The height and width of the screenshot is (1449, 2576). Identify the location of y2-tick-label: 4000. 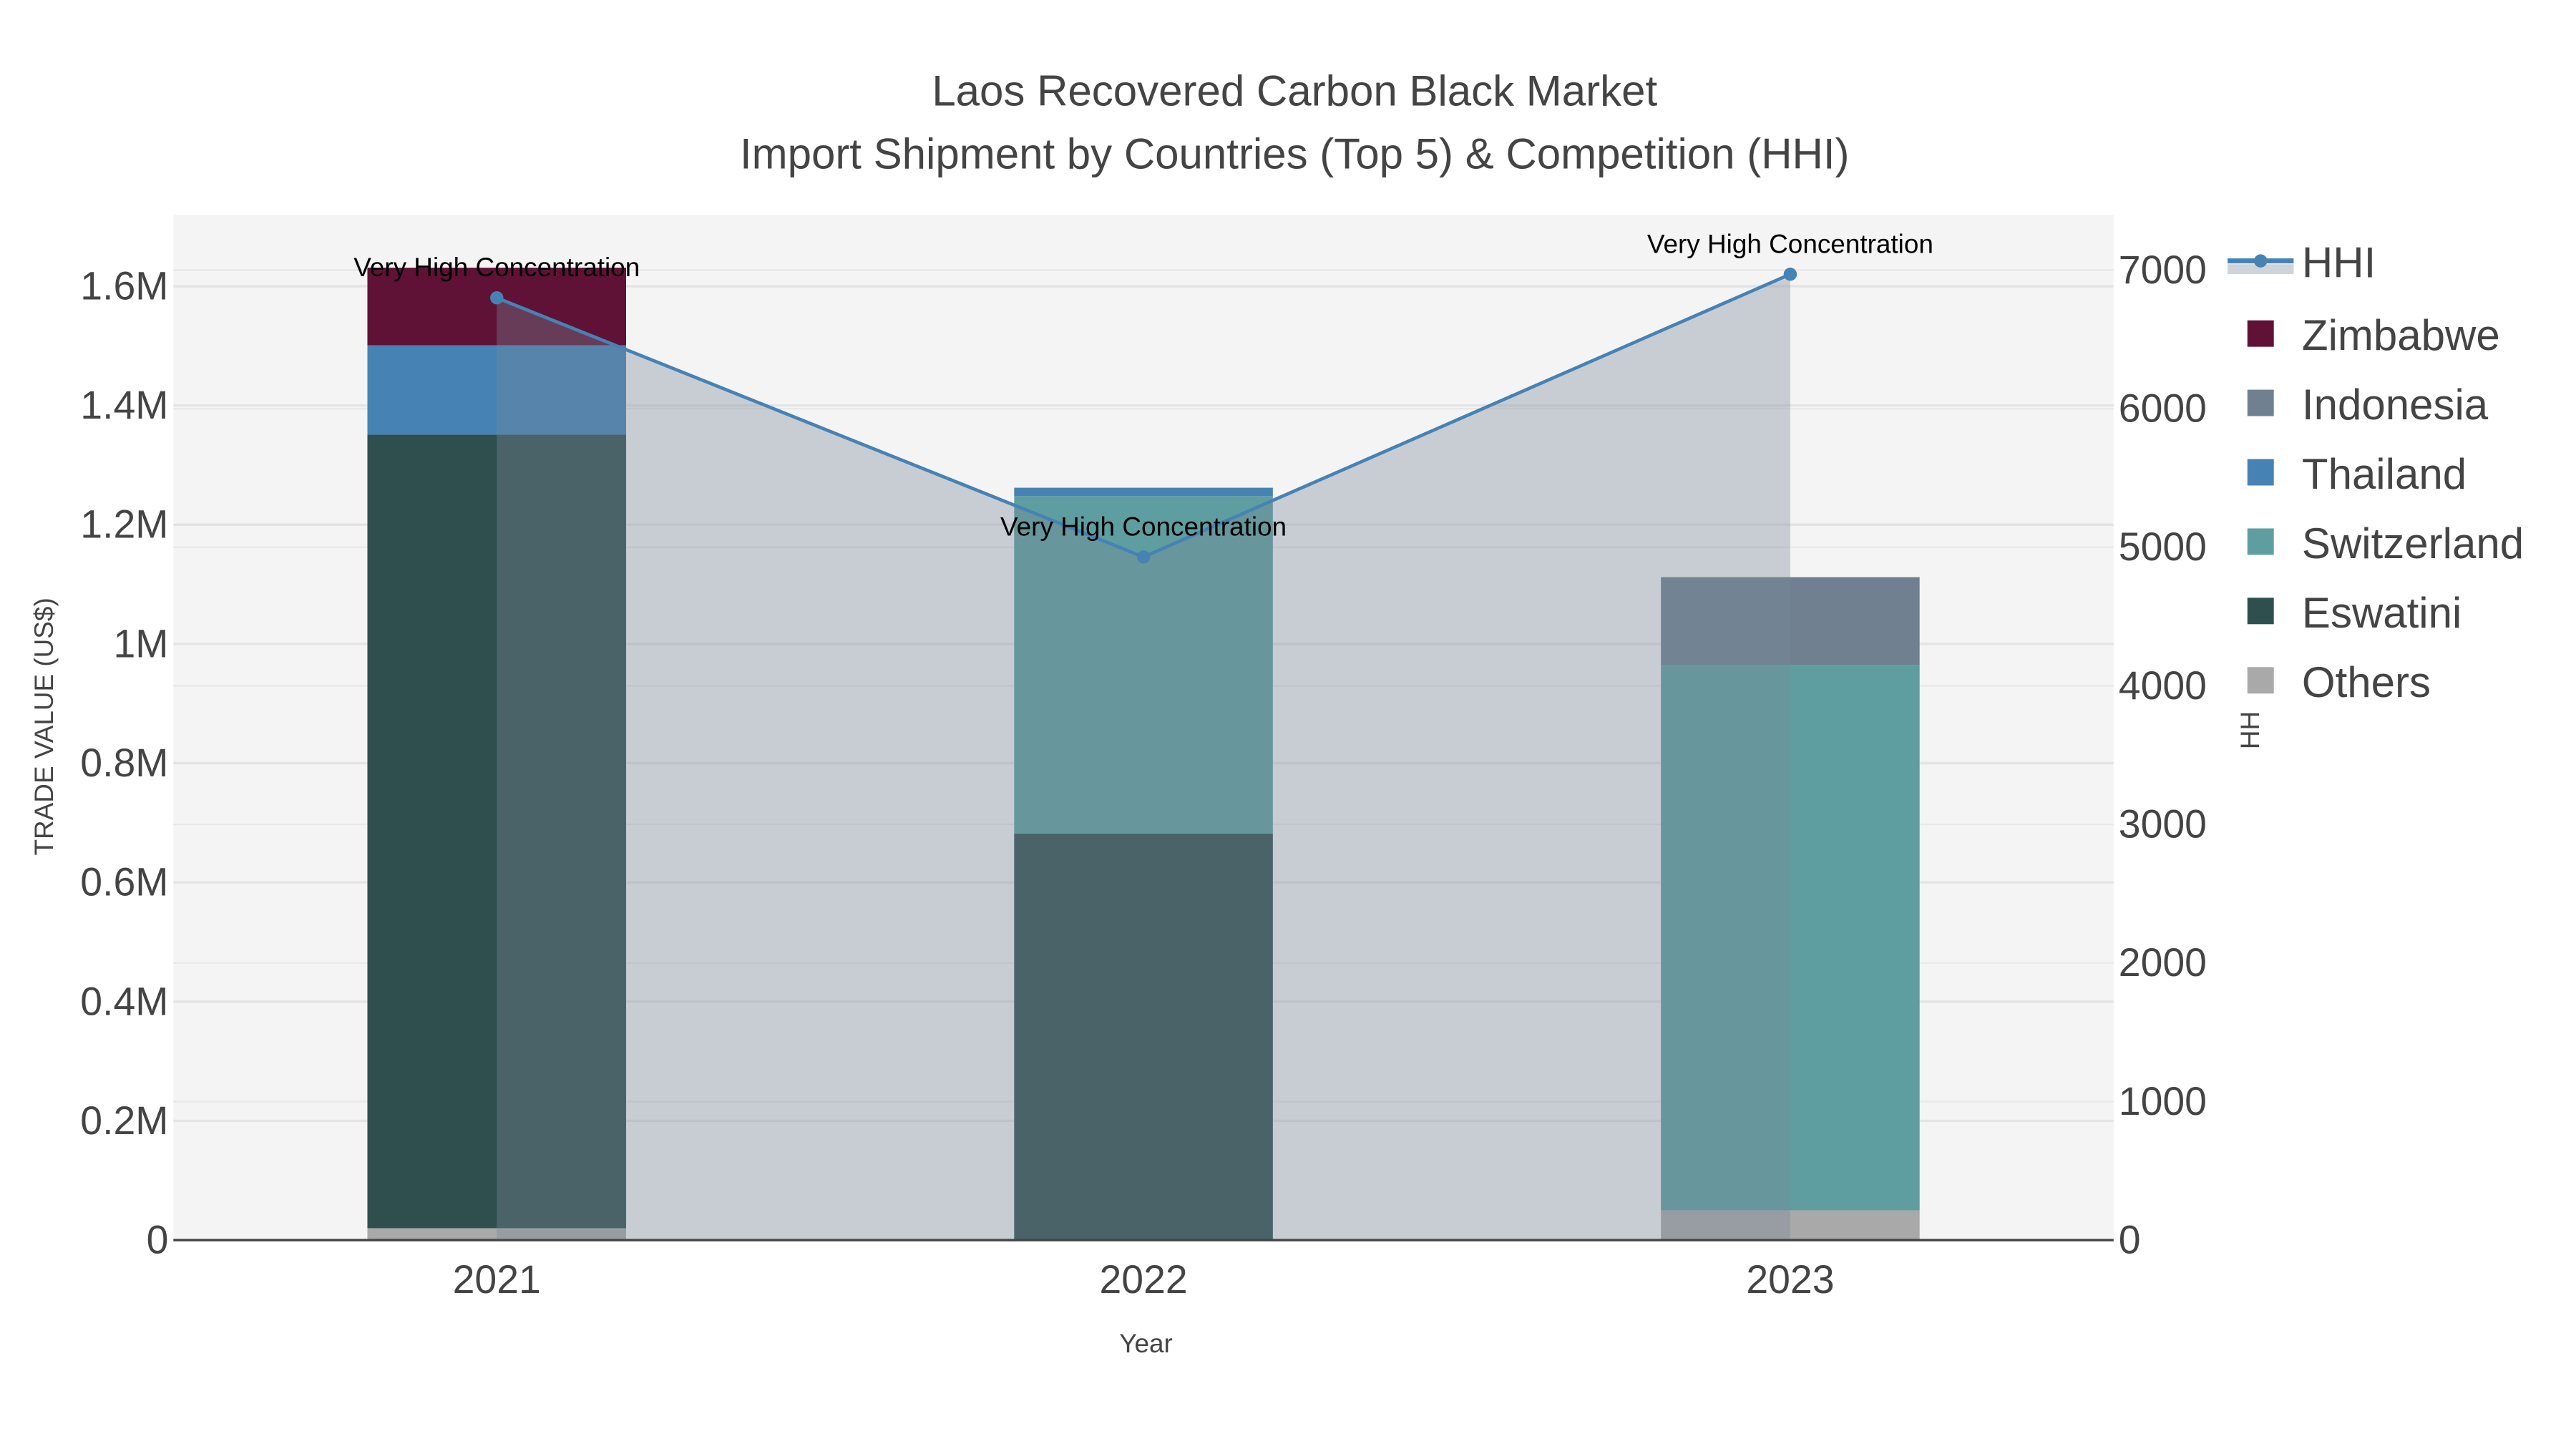
(2163, 685).